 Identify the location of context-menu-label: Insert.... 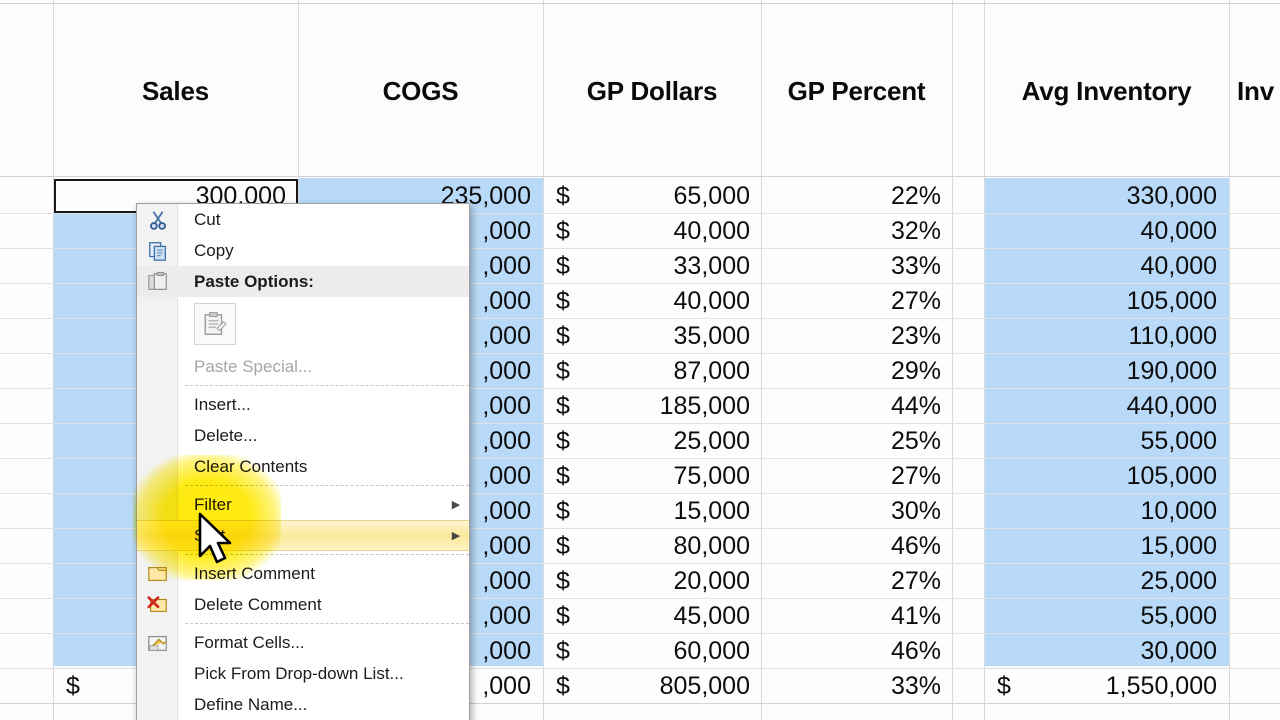
(222, 404).